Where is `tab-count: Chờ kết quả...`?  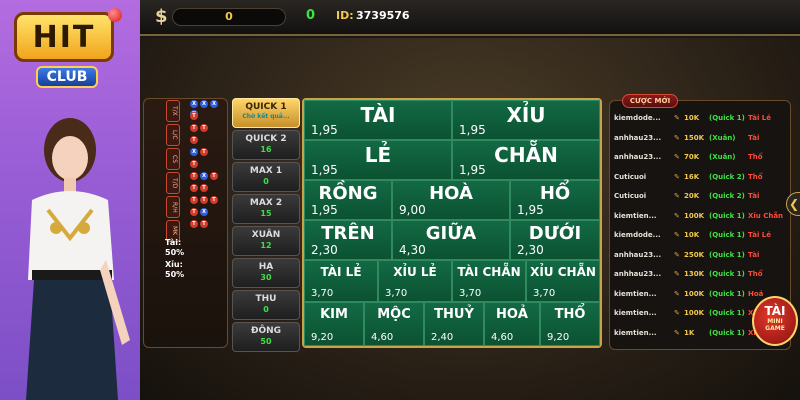 tab-count: Chờ kết quả... is located at coordinates (266, 116).